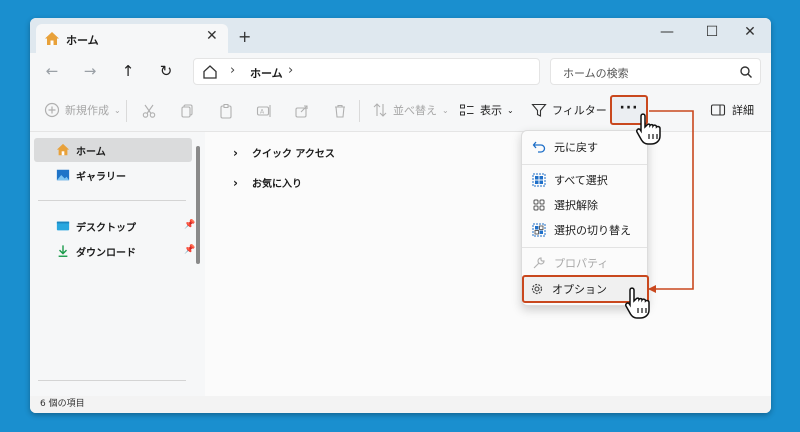 Image resolution: width=800 pixels, height=432 pixels. Describe the element at coordinates (166, 72) in the screenshot. I see `refresh-button: ↻` at that location.